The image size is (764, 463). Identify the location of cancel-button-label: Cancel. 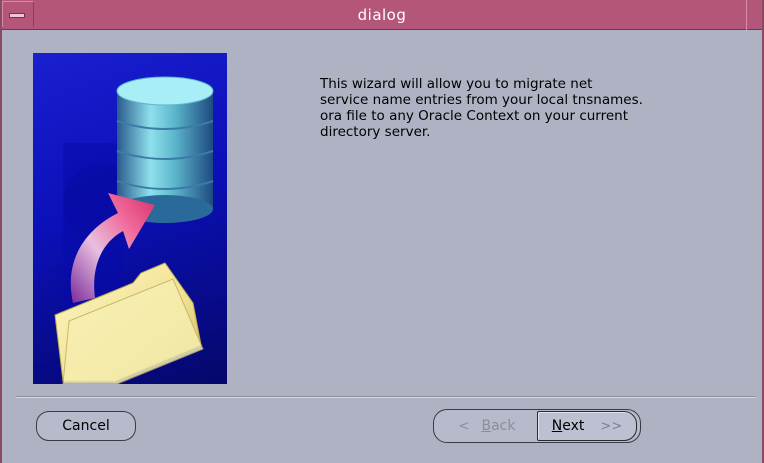
(86, 426).